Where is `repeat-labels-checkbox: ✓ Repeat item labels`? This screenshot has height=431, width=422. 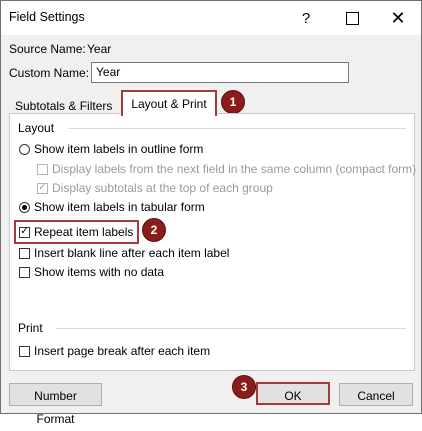 repeat-labels-checkbox: ✓ Repeat item labels is located at coordinates (76, 232).